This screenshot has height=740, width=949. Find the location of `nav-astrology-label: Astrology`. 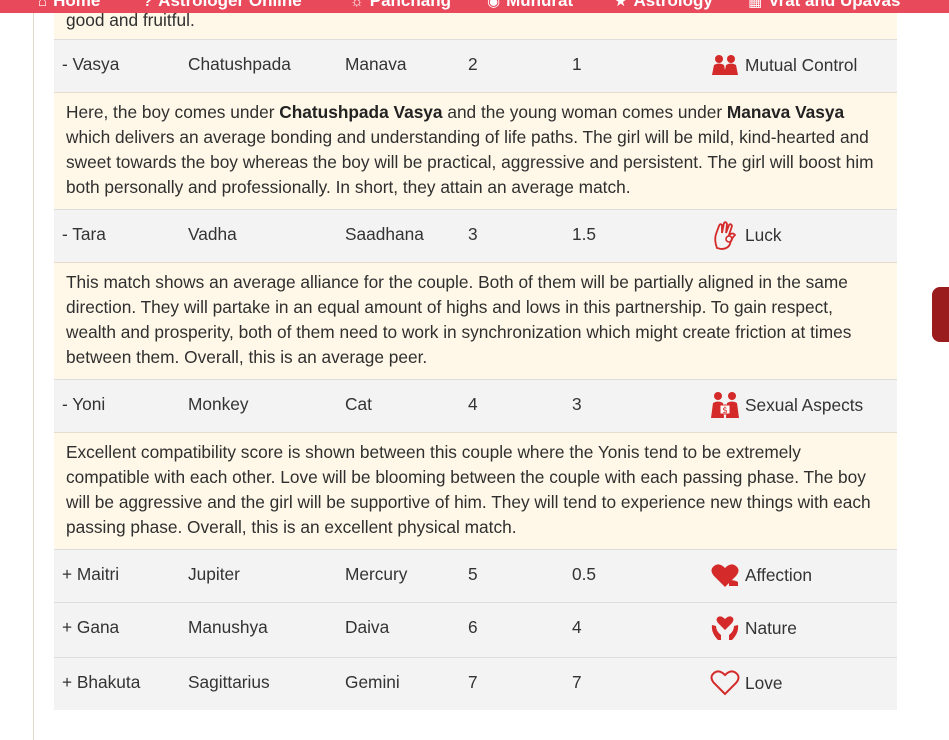

nav-astrology-label: Astrology is located at coordinates (673, 5).